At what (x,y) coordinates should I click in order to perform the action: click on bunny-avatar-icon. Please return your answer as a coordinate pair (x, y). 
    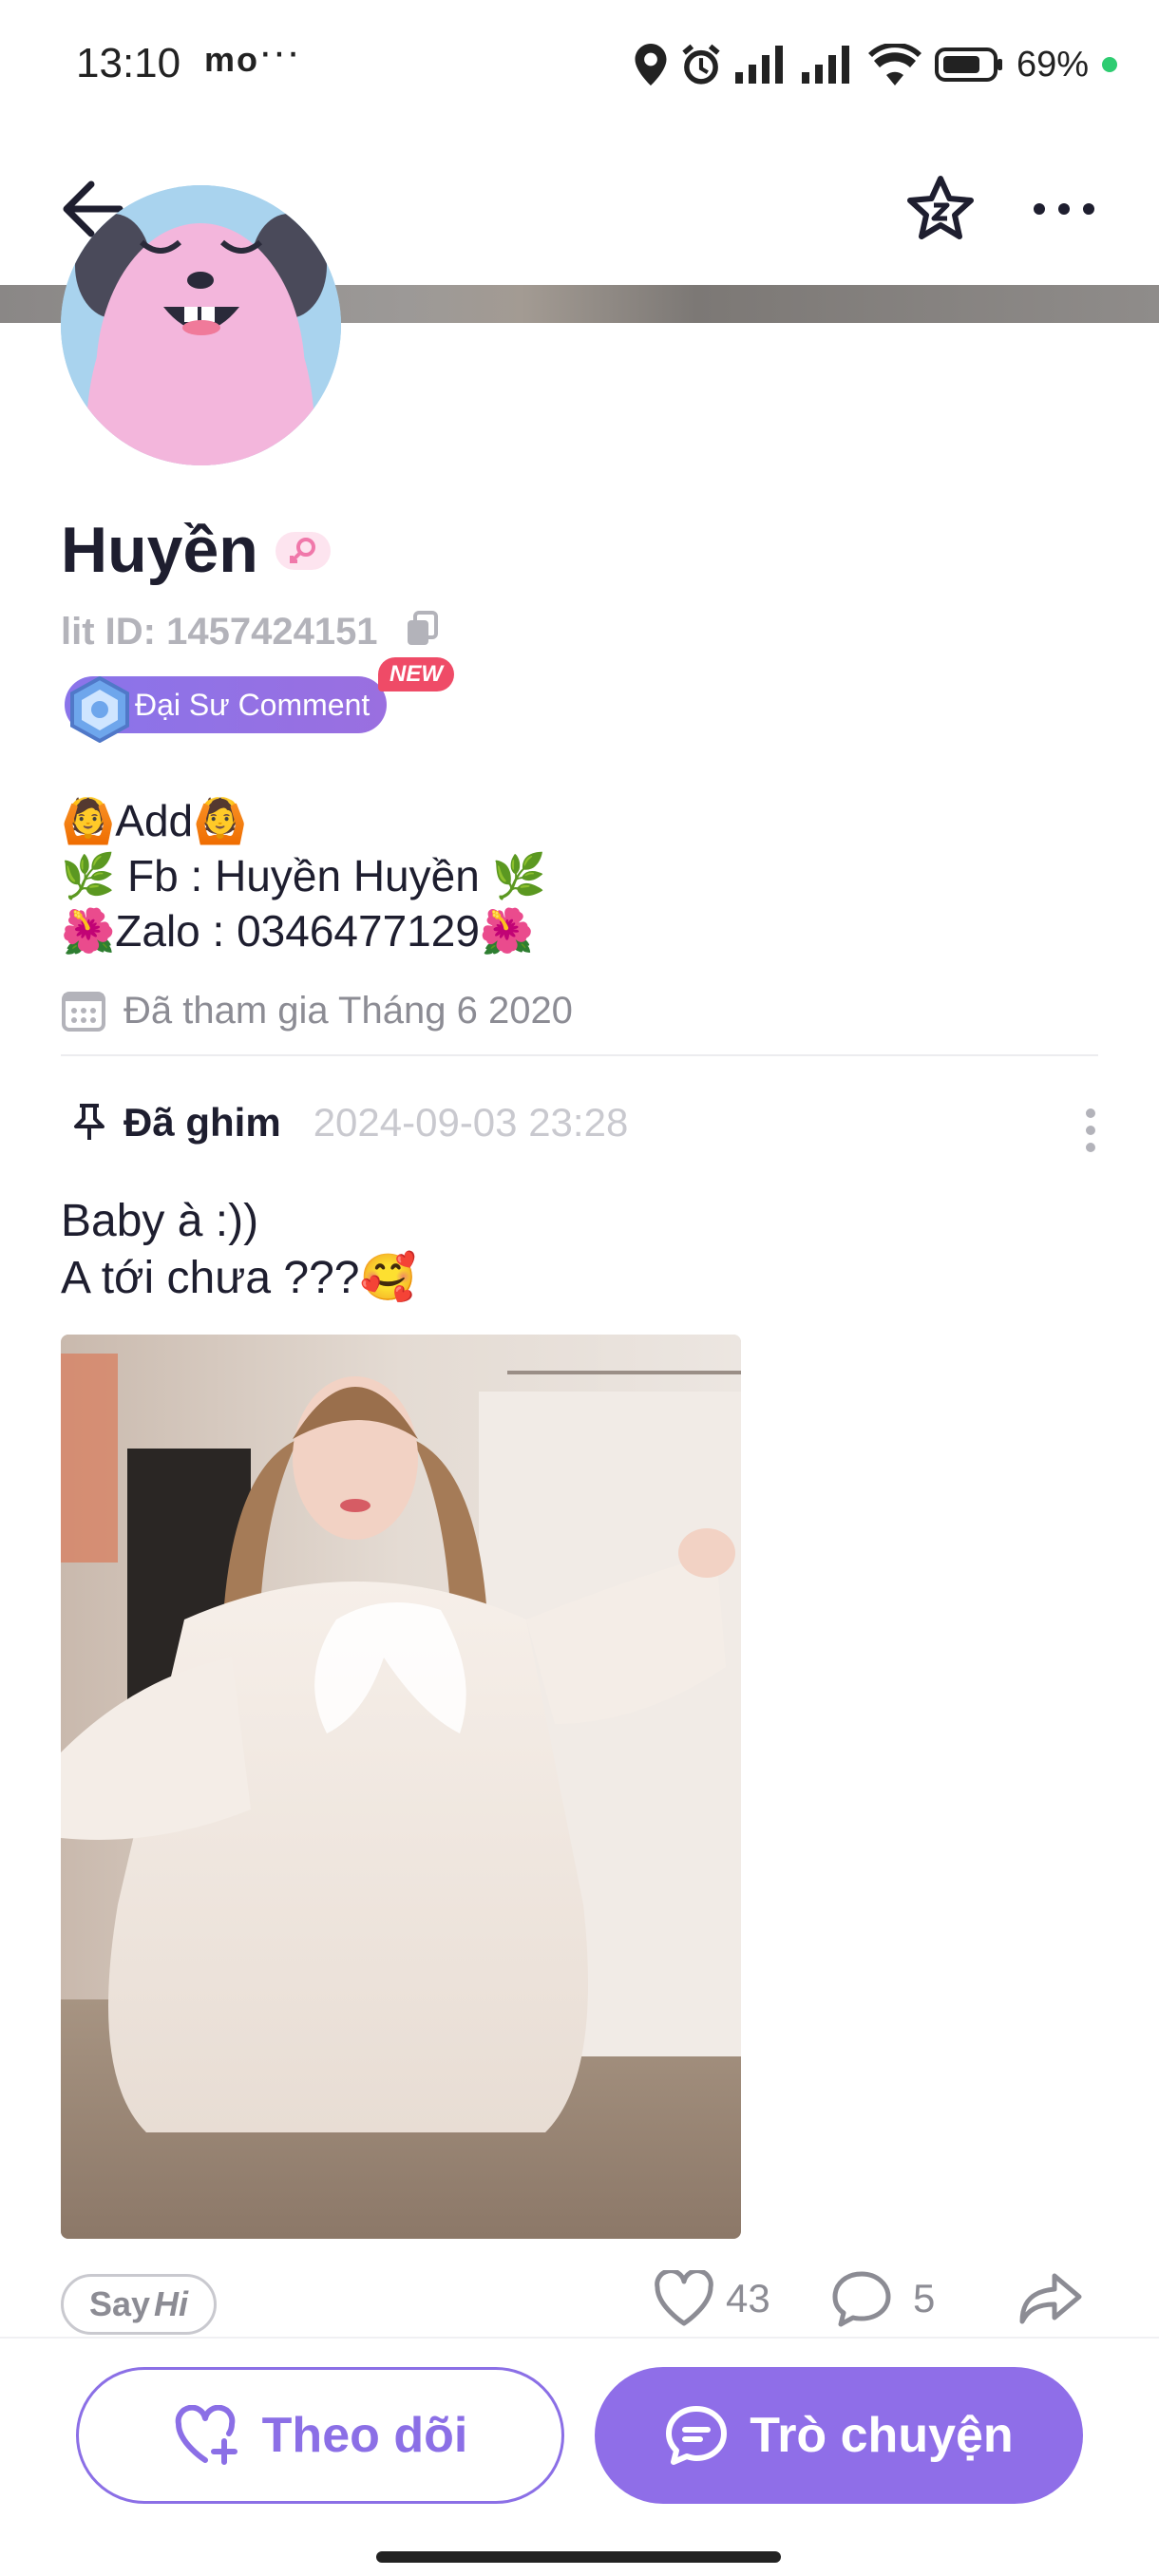
    Looking at the image, I should click on (201, 325).